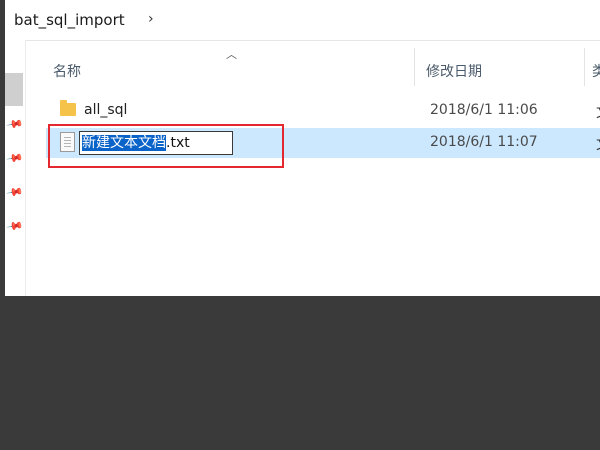 This screenshot has width=600, height=450. I want to click on address-bar: bat_sql_import ›, so click(302, 20).